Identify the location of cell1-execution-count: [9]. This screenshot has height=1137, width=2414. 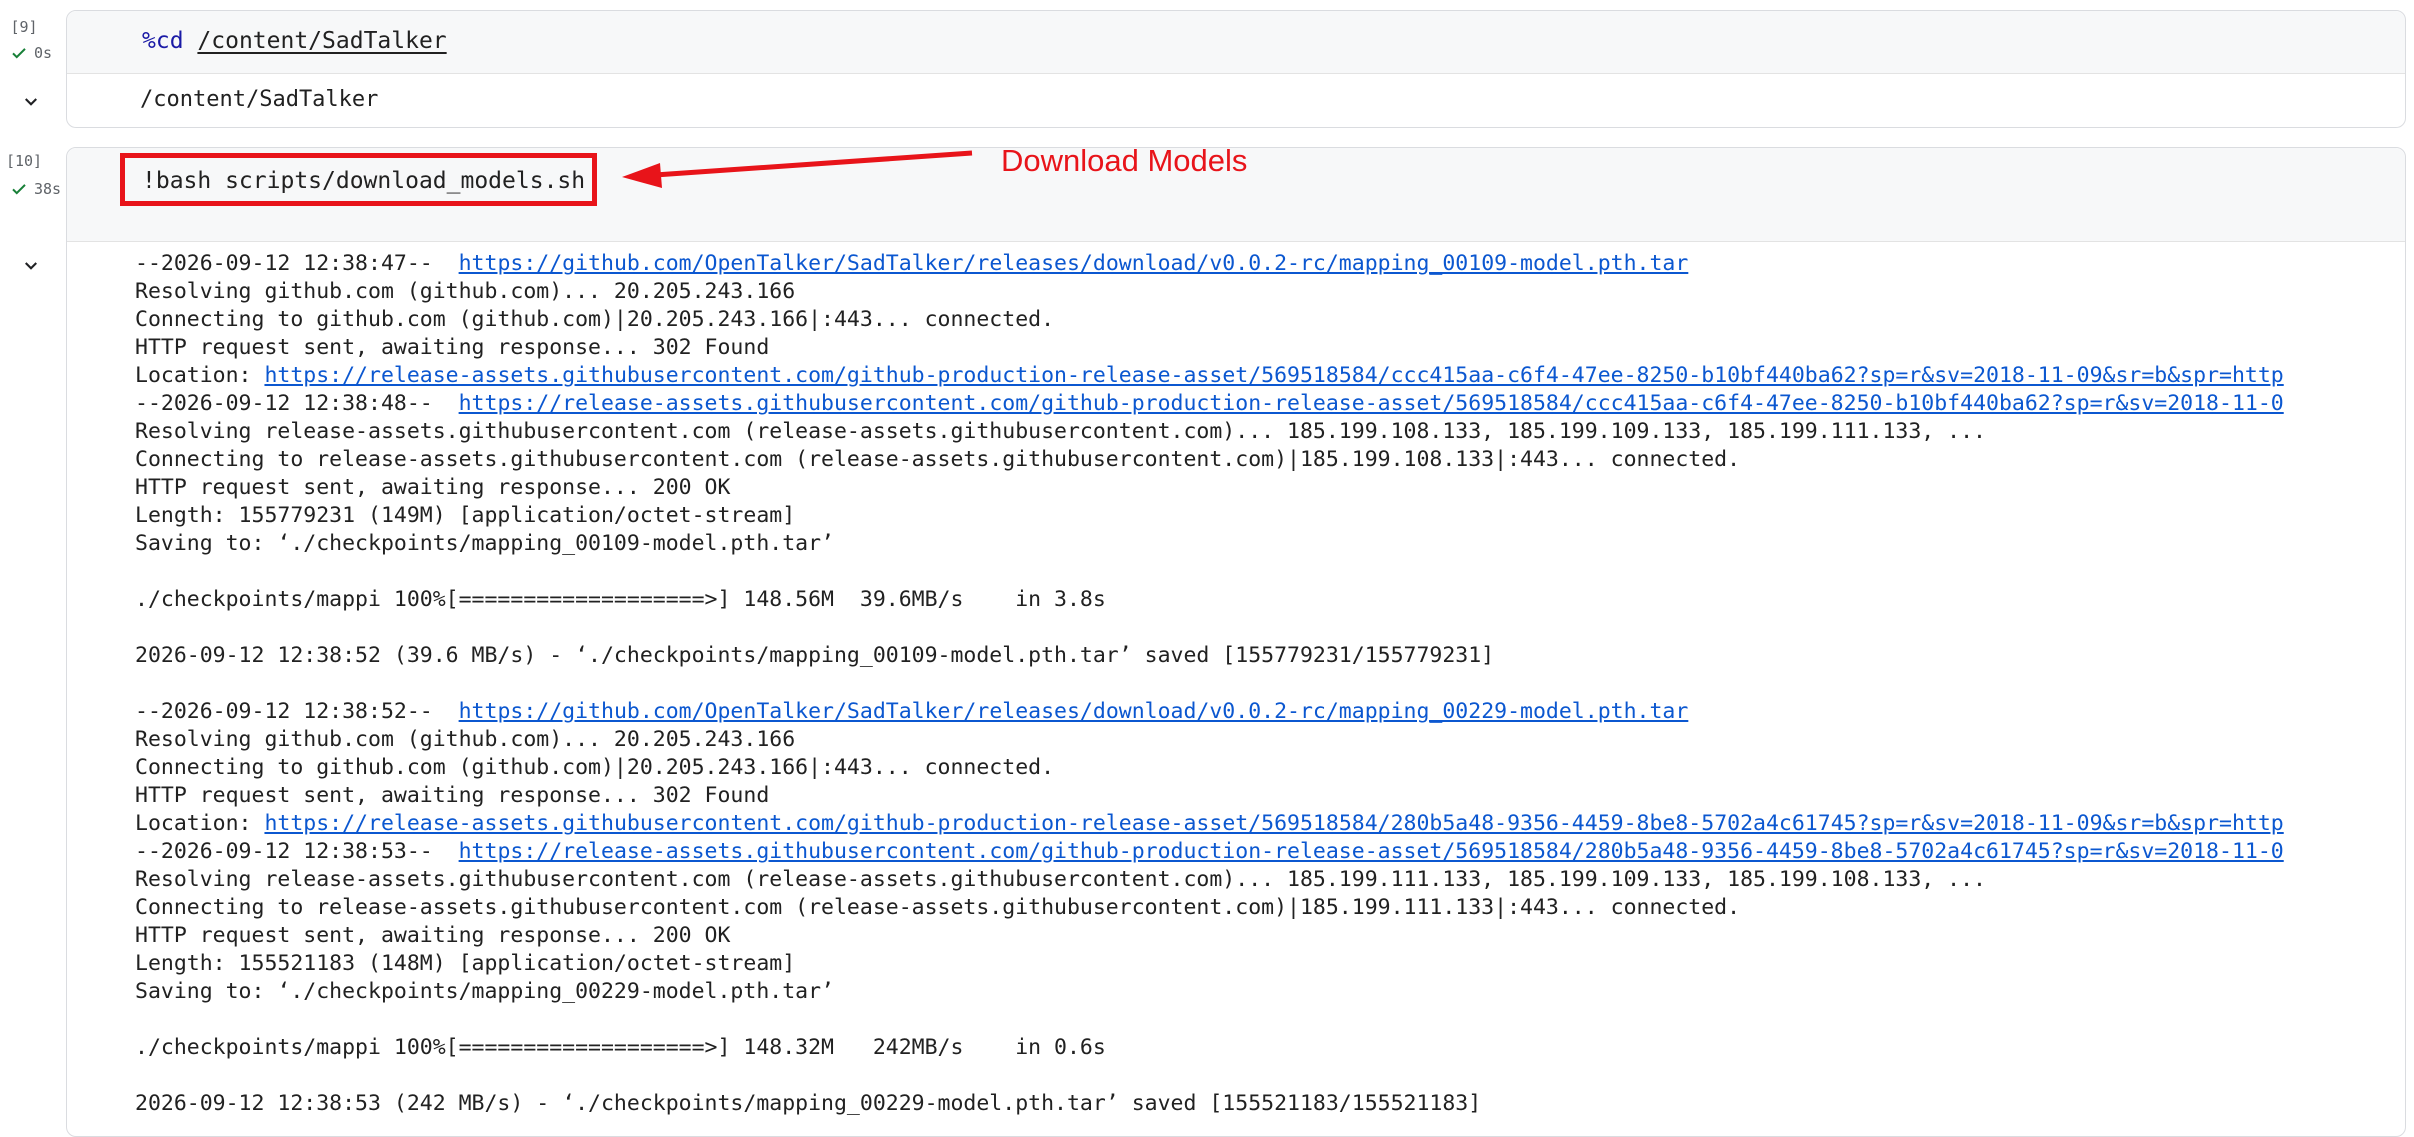
(24, 27).